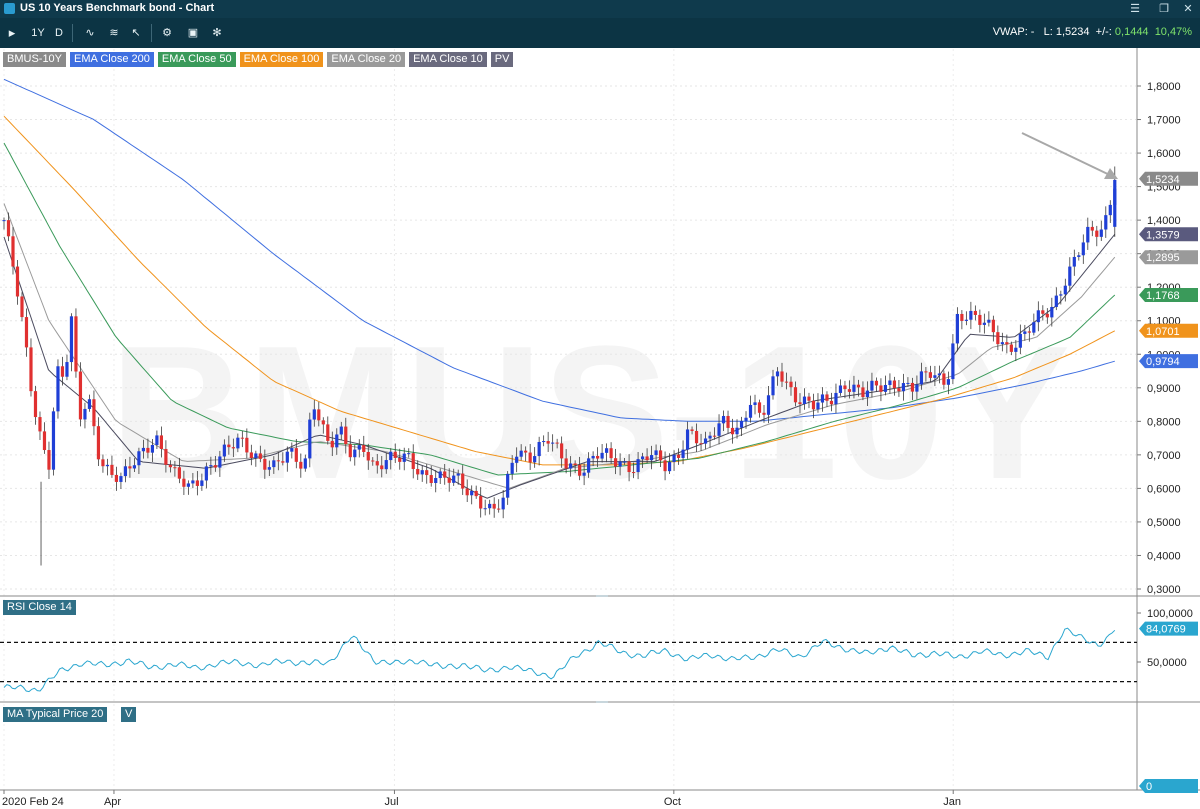 Image resolution: width=1200 pixels, height=809 pixels. What do you see at coordinates (114, 33) in the screenshot?
I see `add-study-icon: ≋` at bounding box center [114, 33].